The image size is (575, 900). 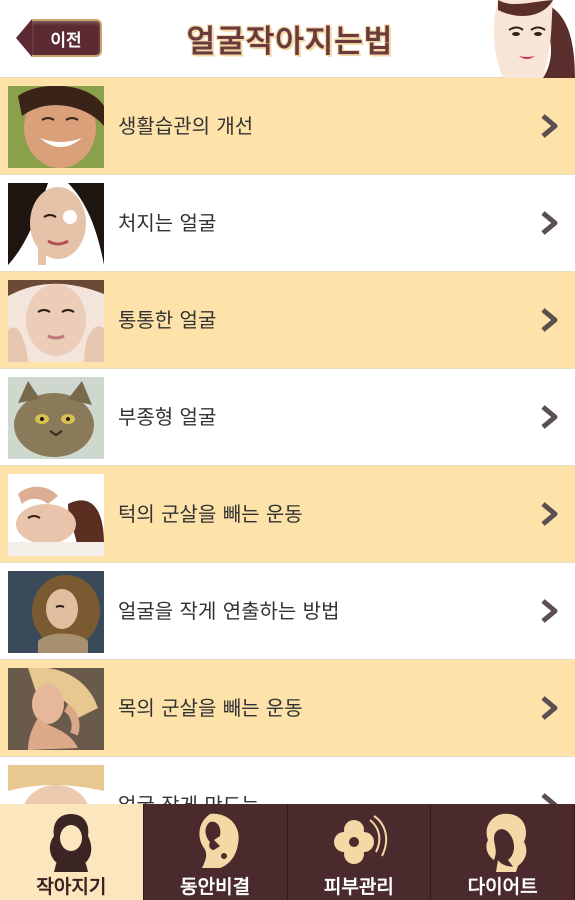 I want to click on list-item: 얼굴 작게 만드는, so click(x=287, y=780).